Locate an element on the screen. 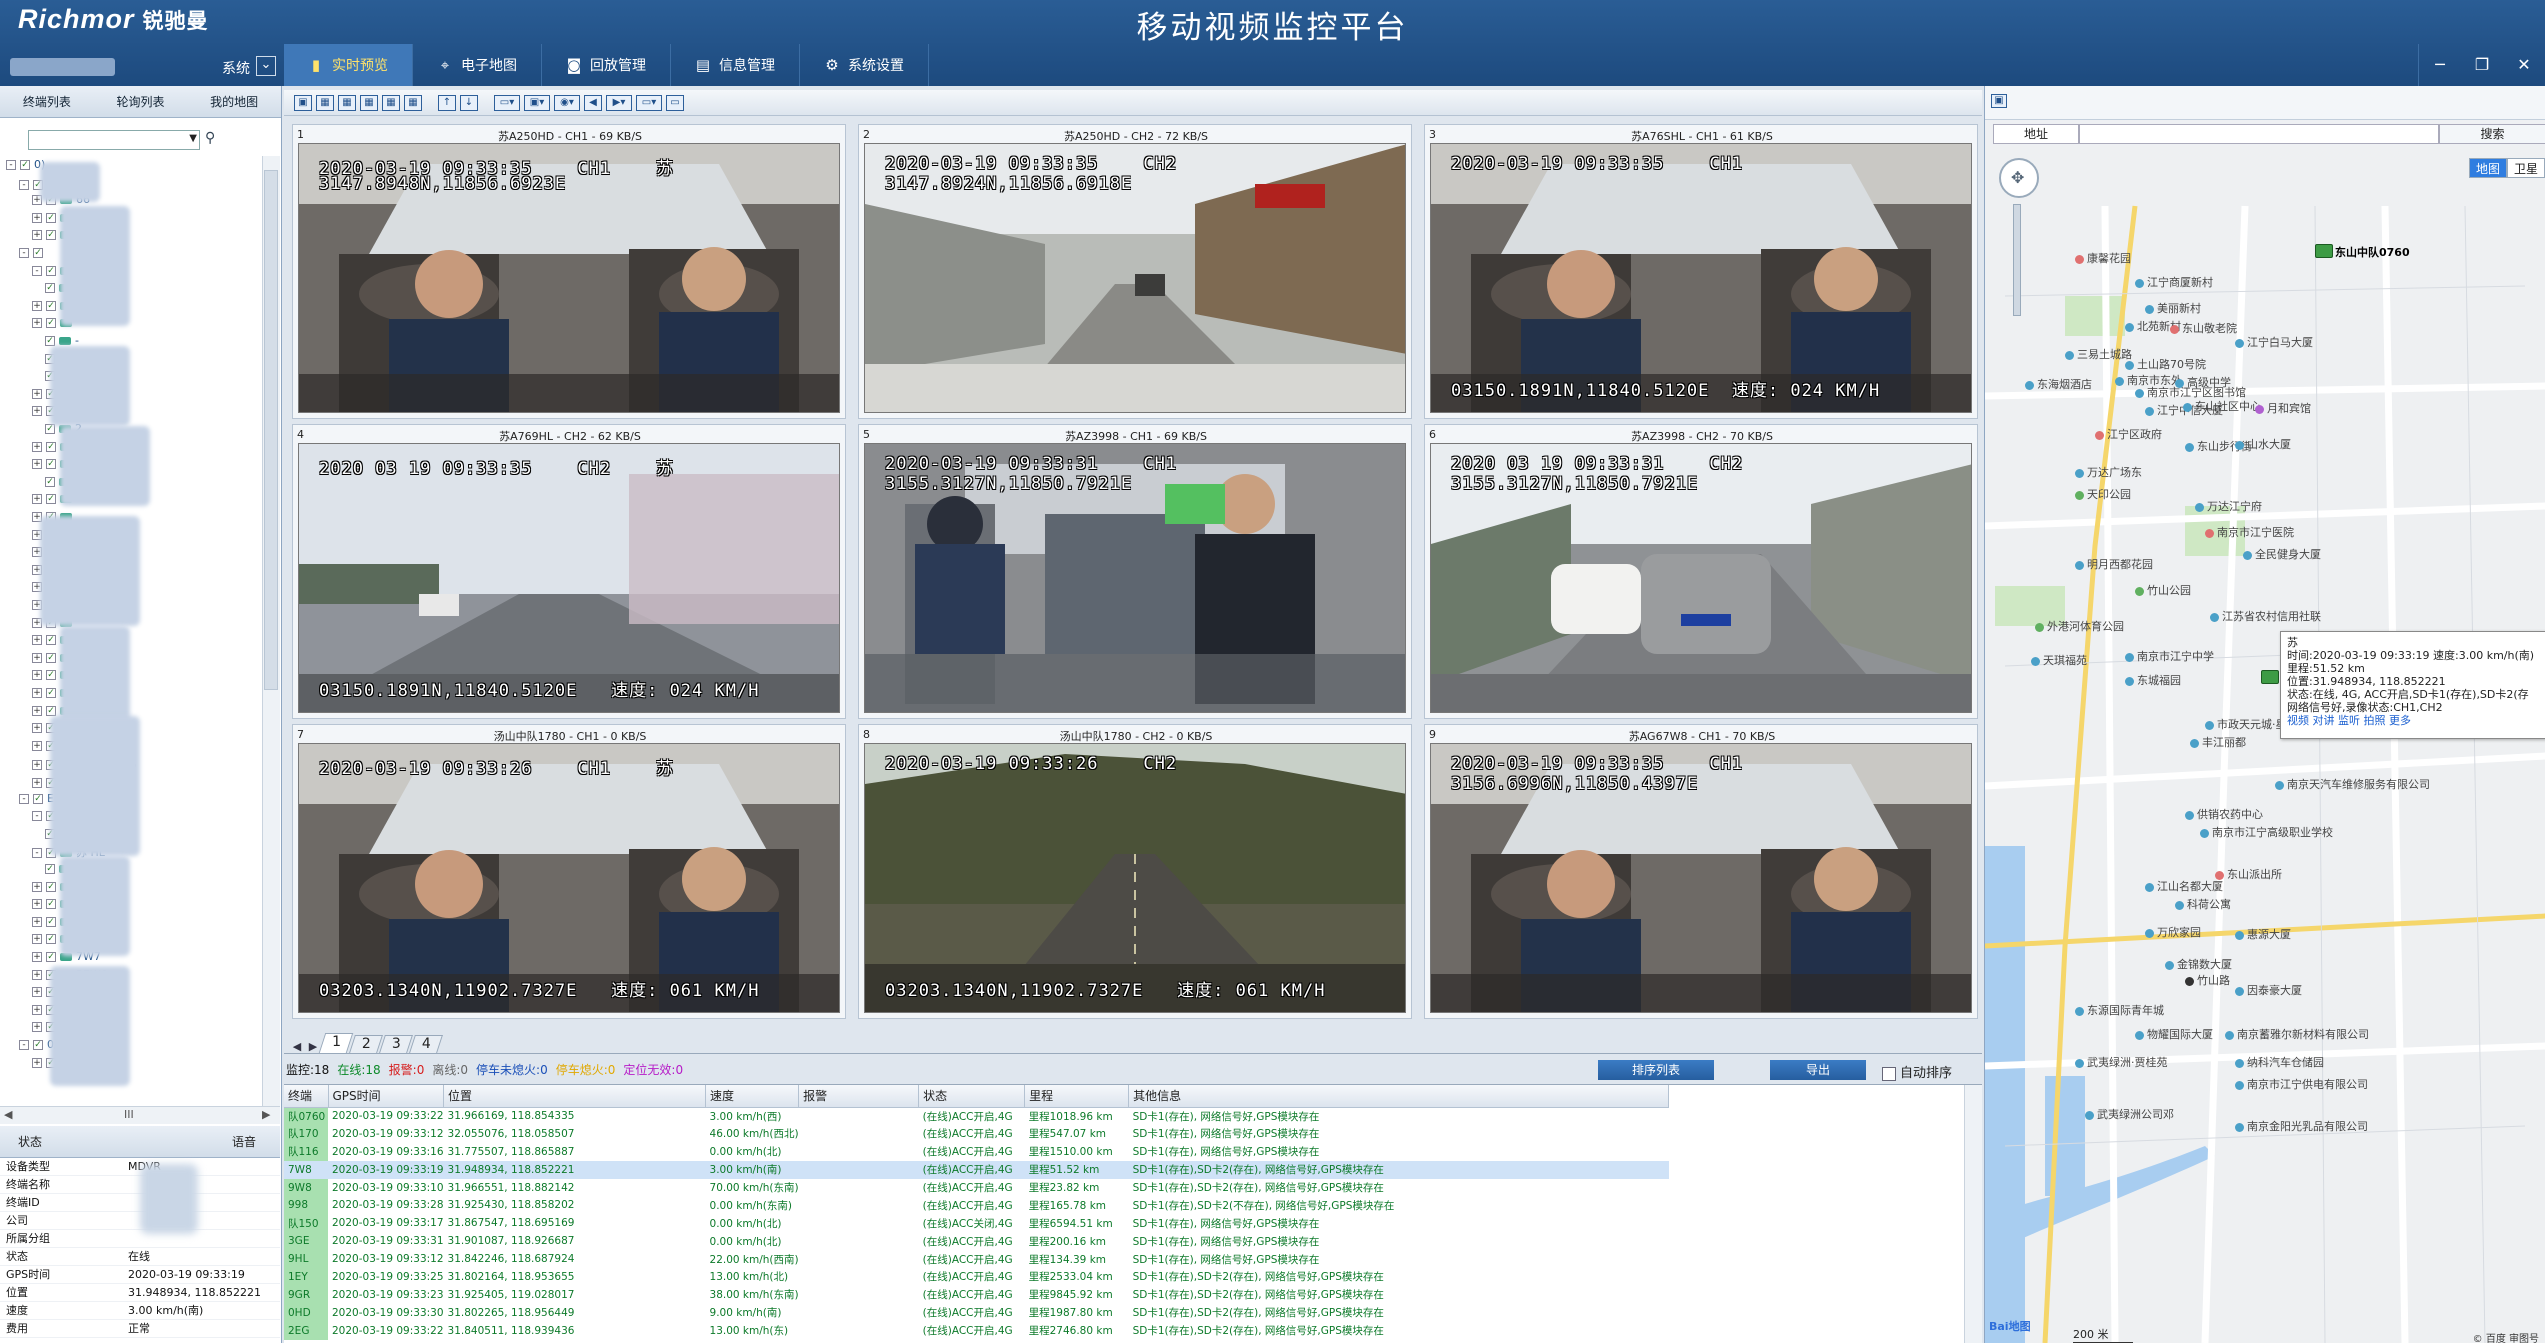  screen-mode-icon: ▭▾ is located at coordinates (507, 102).